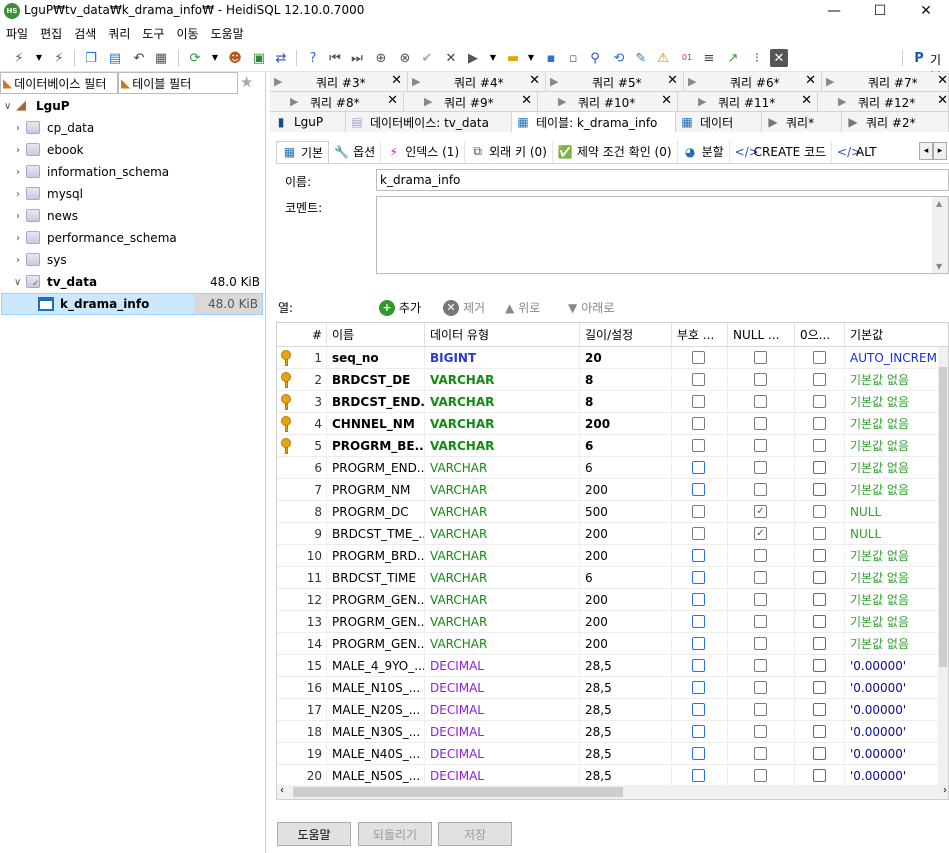 The image size is (949, 853). Describe the element at coordinates (896, 335) in the screenshot. I see `header-default: 기본값` at that location.